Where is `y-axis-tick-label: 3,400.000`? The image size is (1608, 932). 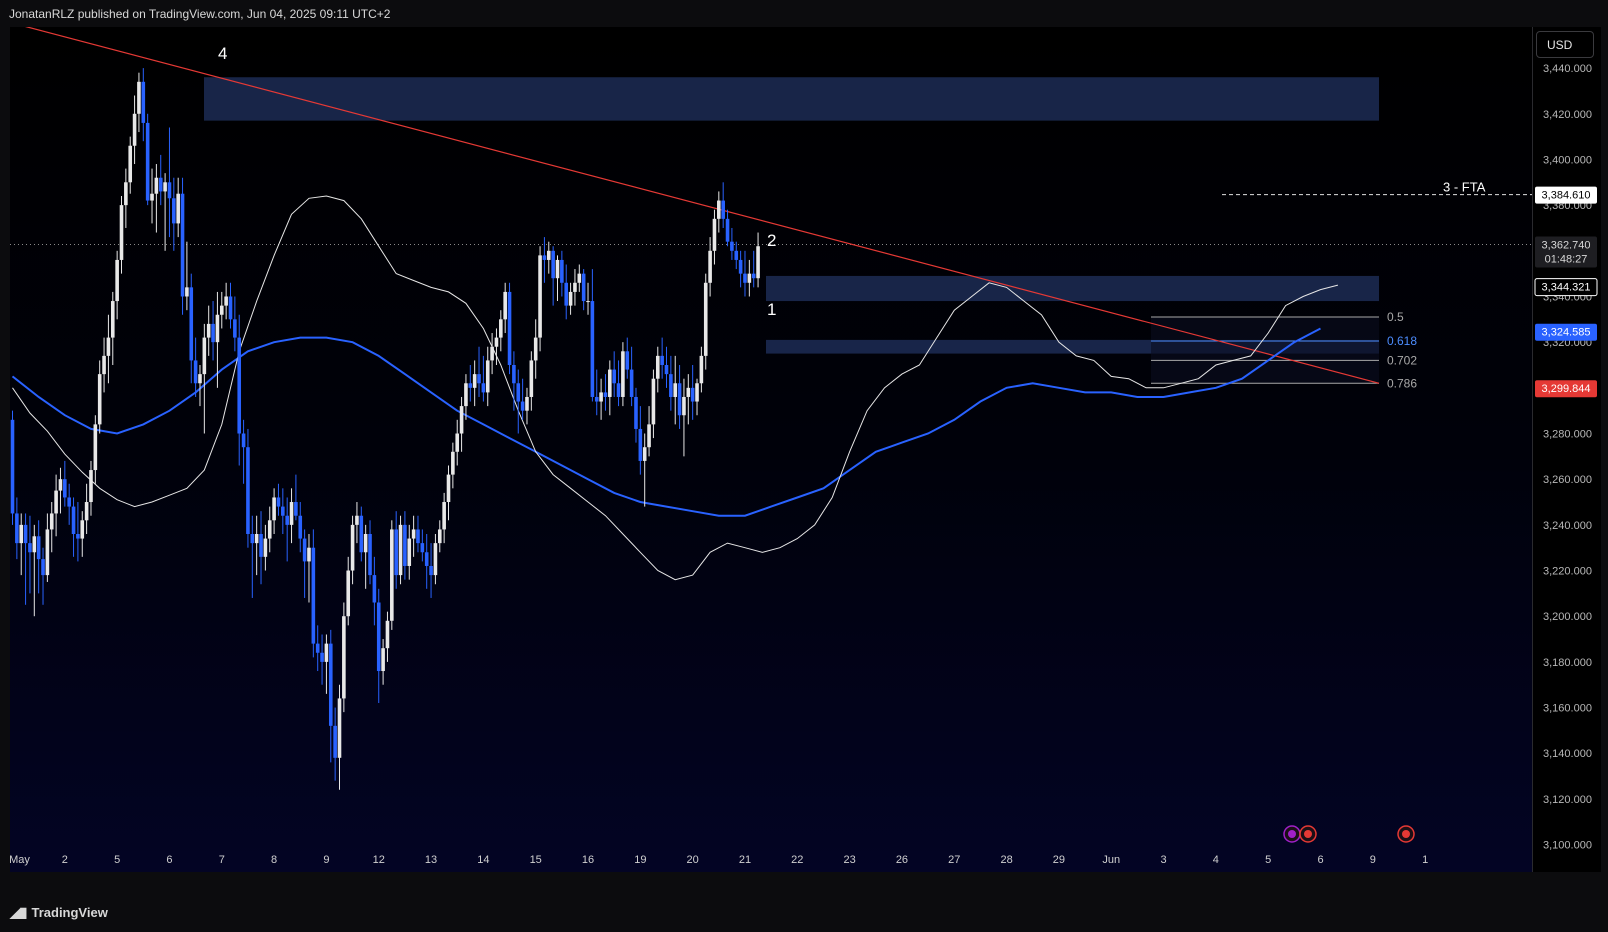
y-axis-tick-label: 3,400.000 is located at coordinates (1567, 160).